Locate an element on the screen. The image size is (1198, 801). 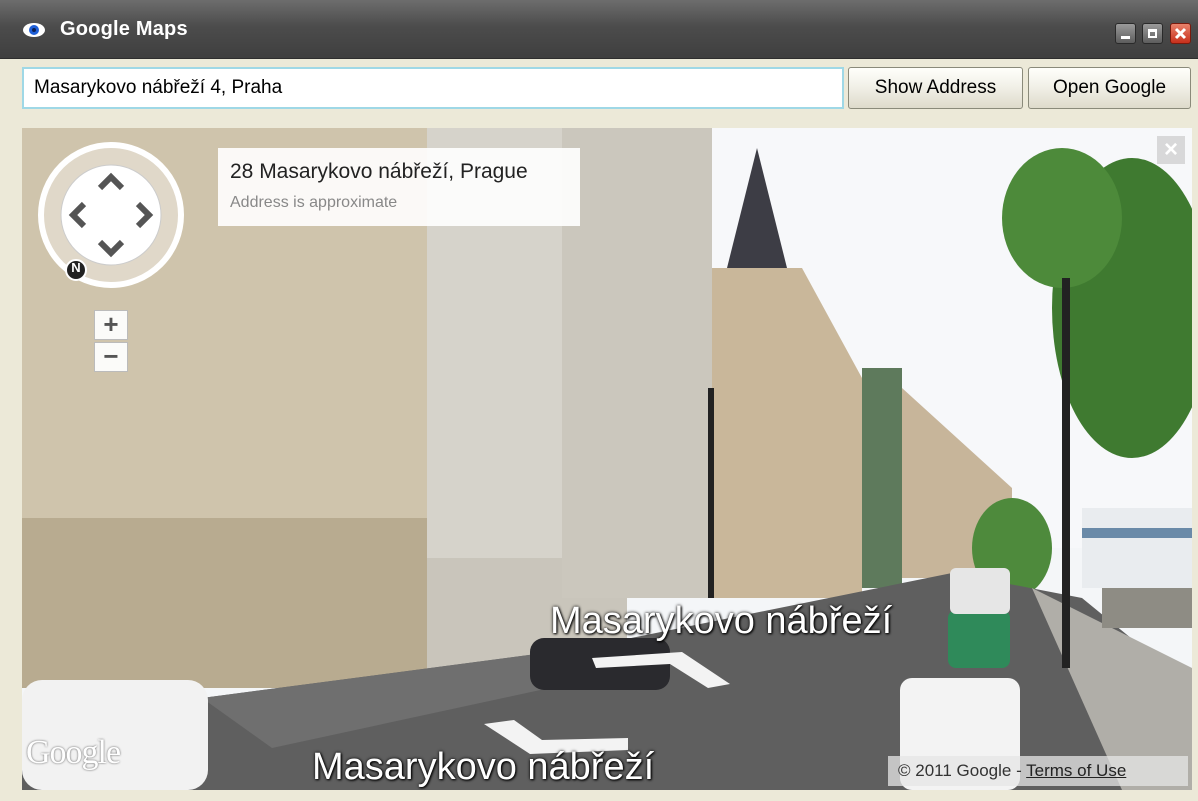
compass-icon is located at coordinates (111, 215).